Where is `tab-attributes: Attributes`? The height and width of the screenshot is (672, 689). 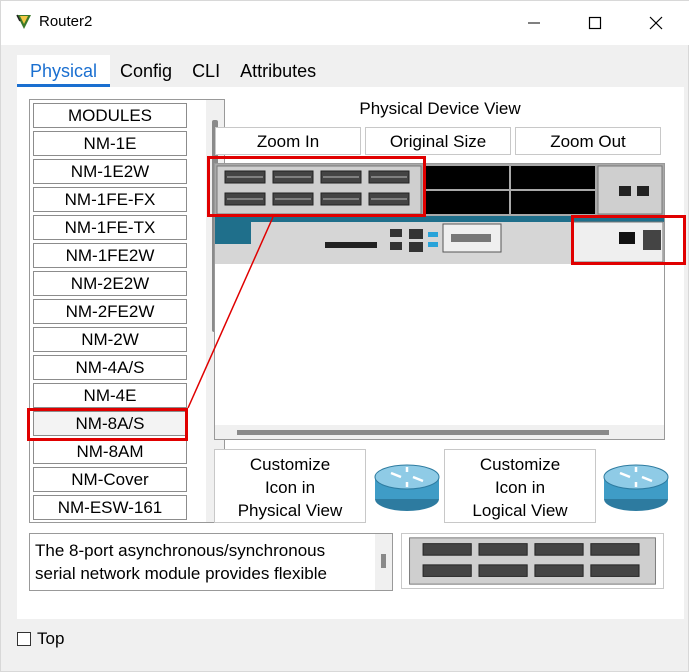
tab-attributes: Attributes is located at coordinates (278, 71).